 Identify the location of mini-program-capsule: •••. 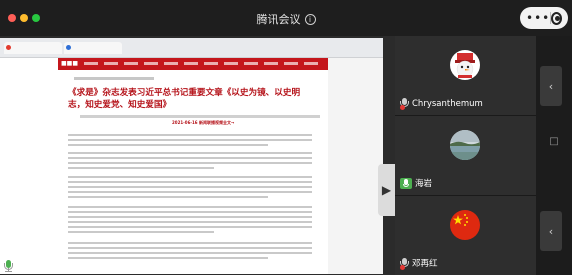
(544, 18).